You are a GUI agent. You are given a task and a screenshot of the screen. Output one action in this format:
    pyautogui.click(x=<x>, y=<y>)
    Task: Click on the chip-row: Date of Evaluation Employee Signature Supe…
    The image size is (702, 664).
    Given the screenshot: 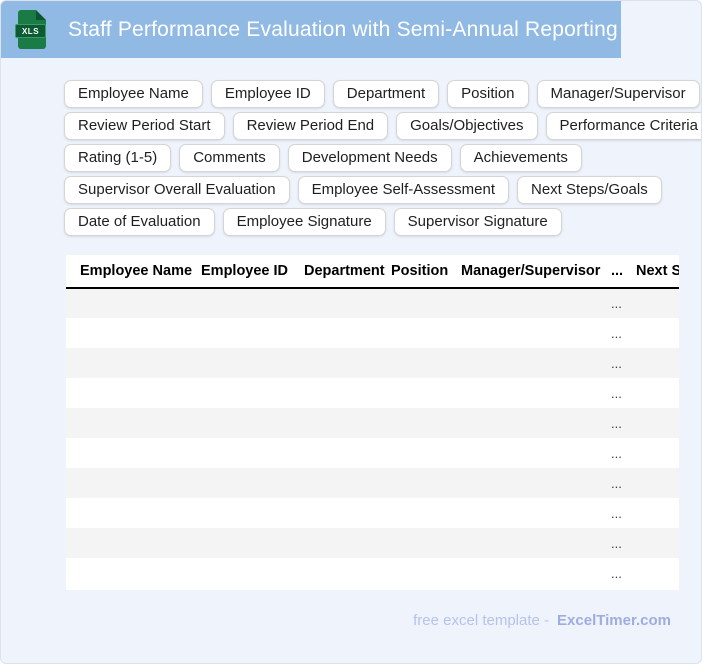 What is the action you would take?
    pyautogui.click(x=382, y=222)
    